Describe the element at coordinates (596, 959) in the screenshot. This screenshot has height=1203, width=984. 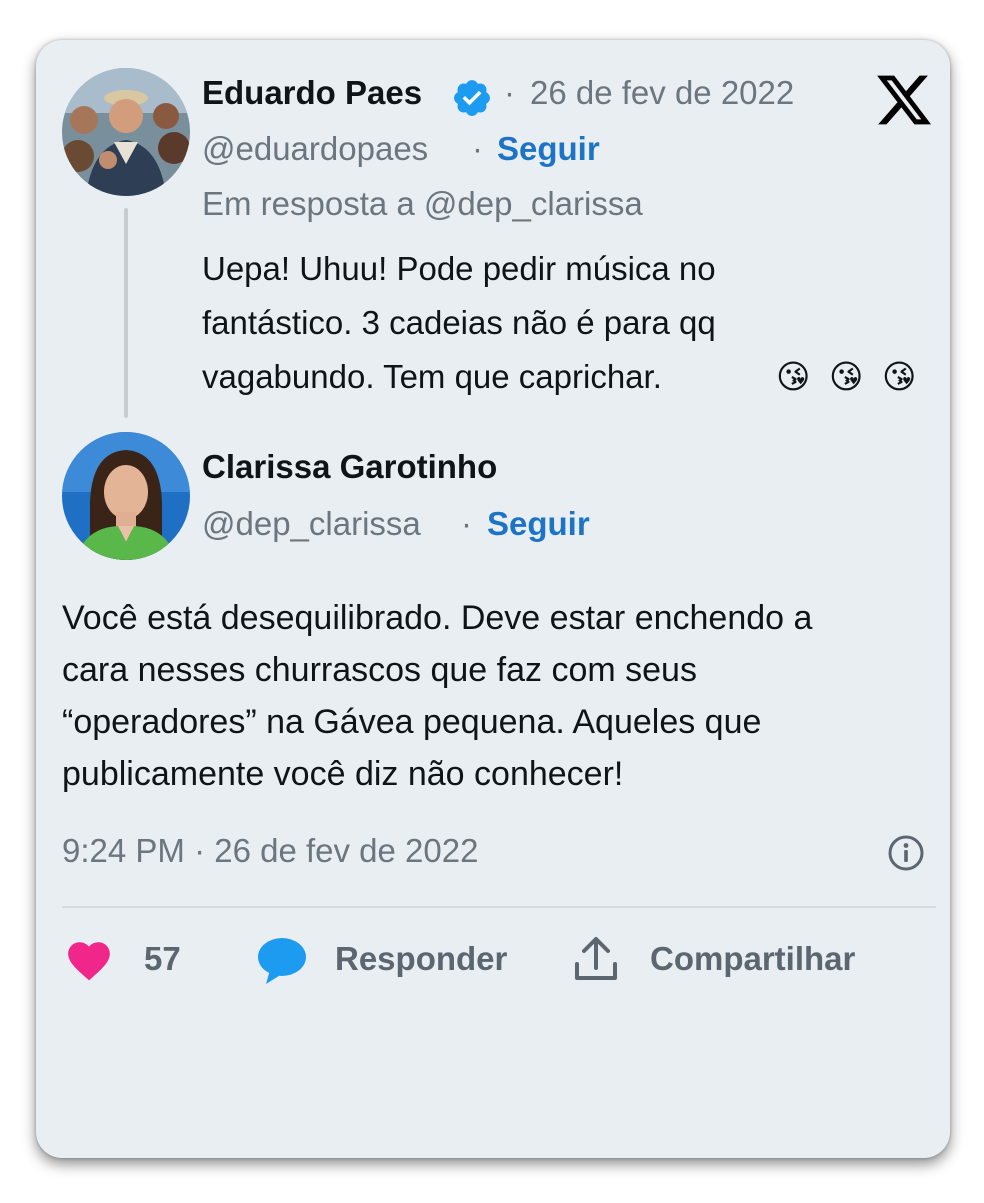
I see `share-upload-icon` at that location.